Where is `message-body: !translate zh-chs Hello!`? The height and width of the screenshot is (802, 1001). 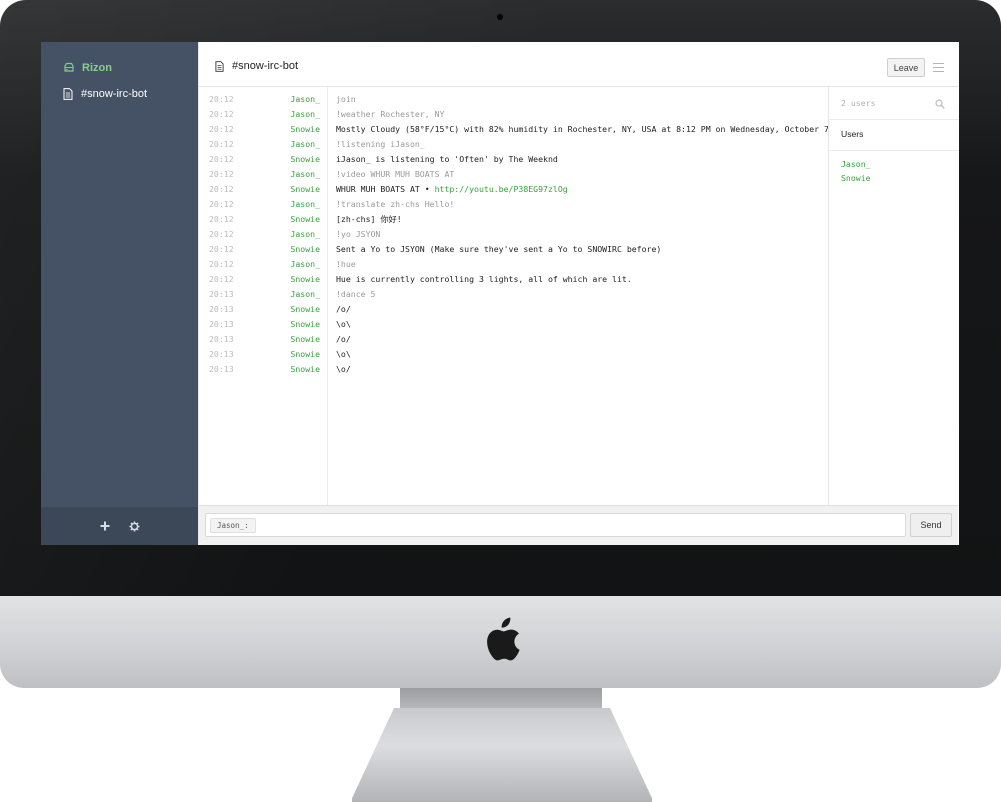
message-body: !translate zh-chs Hello! is located at coordinates (395, 204).